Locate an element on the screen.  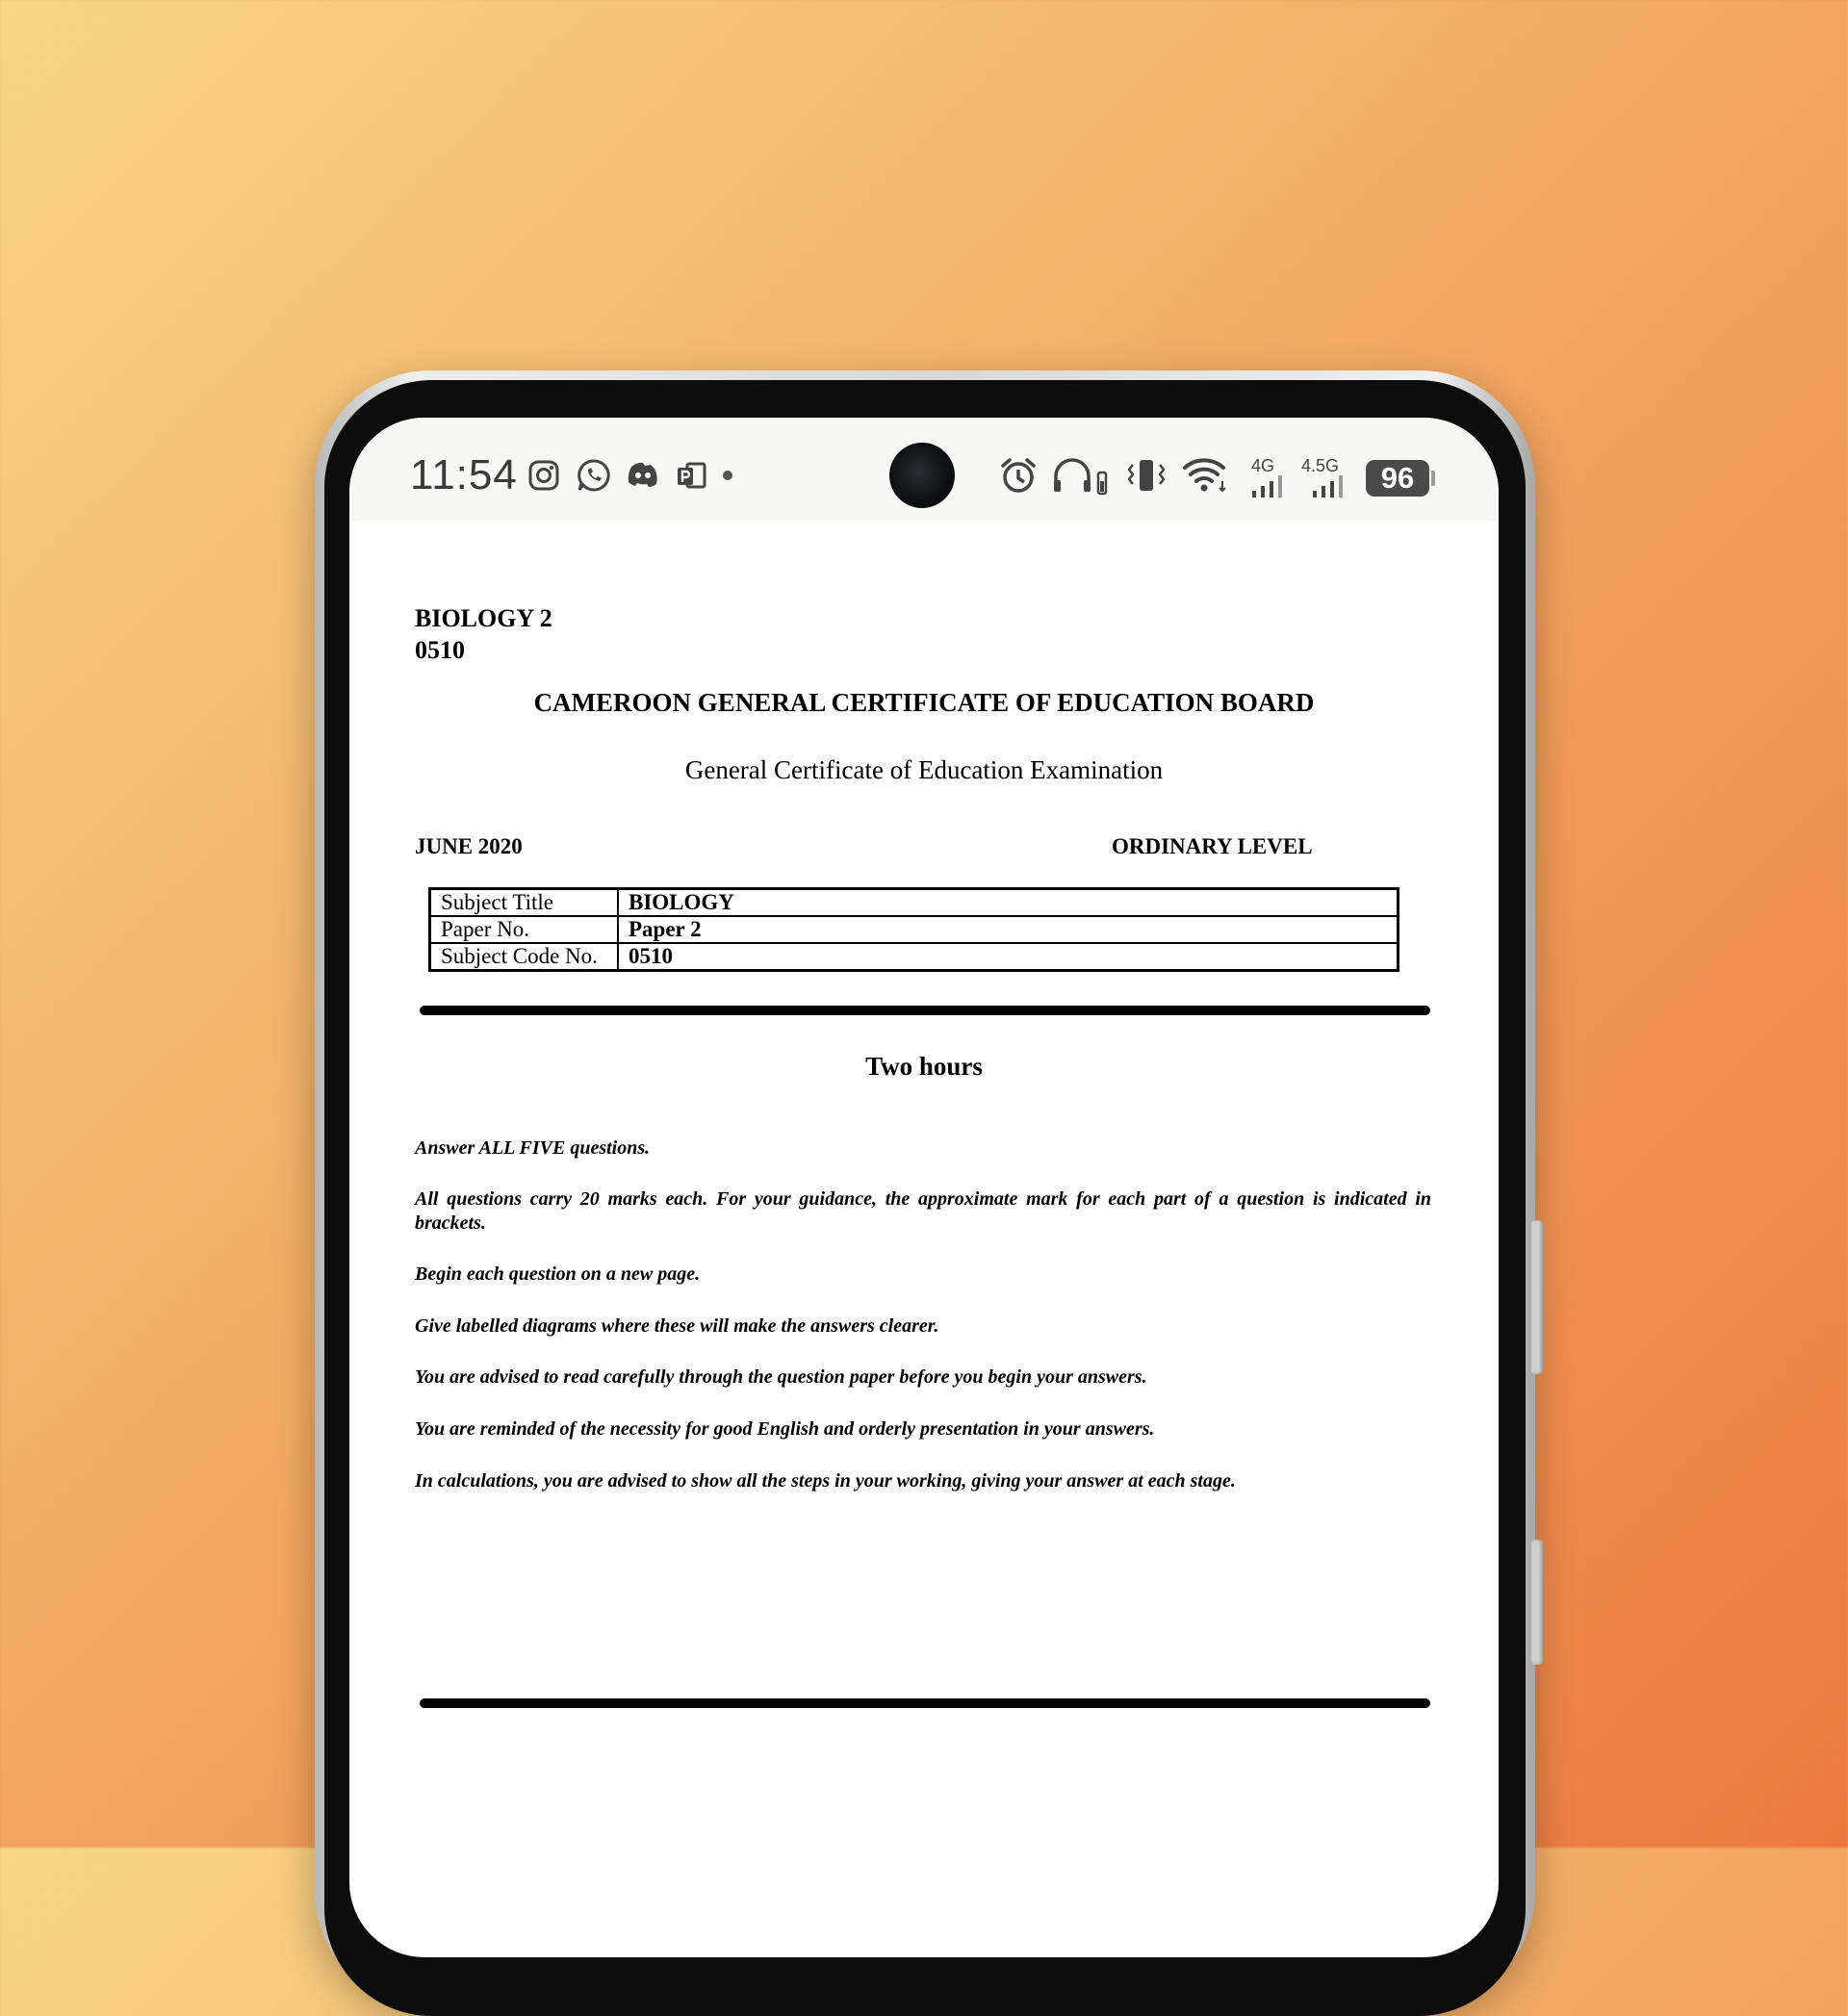
battery-level: 96 is located at coordinates (1397, 478).